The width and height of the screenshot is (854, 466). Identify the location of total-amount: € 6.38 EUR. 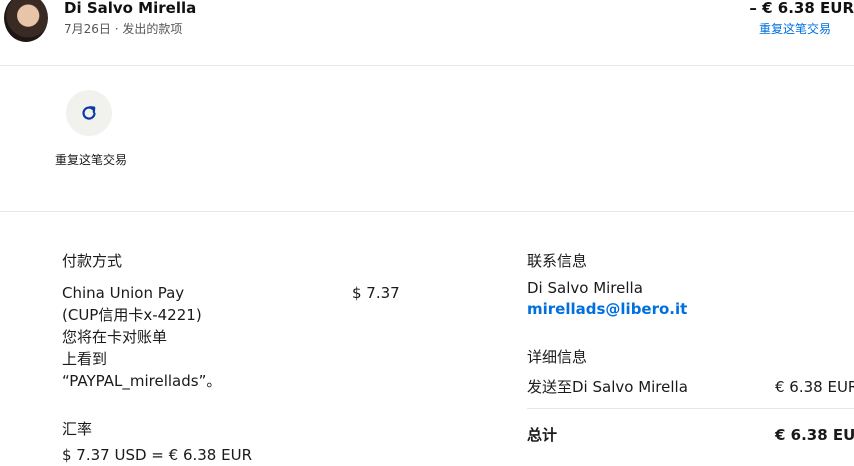
(814, 435).